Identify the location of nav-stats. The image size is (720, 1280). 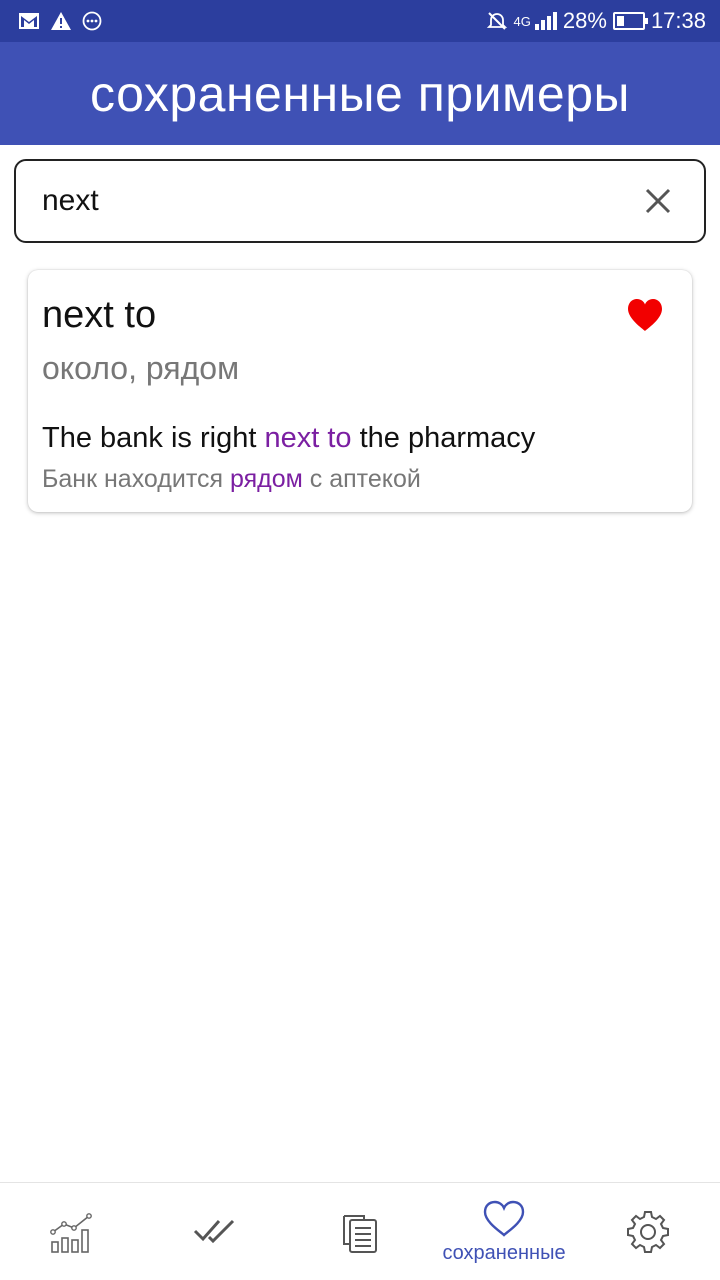
(72, 1231).